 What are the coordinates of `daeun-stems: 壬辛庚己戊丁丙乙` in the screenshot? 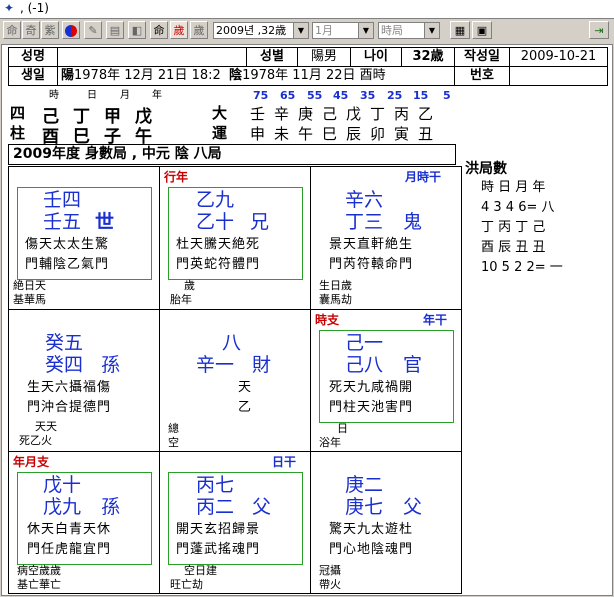 It's located at (346, 114).